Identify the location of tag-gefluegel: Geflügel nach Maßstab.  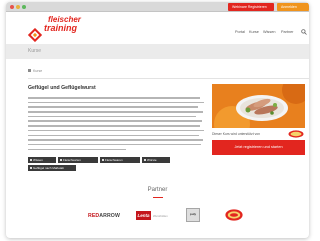
(52, 168).